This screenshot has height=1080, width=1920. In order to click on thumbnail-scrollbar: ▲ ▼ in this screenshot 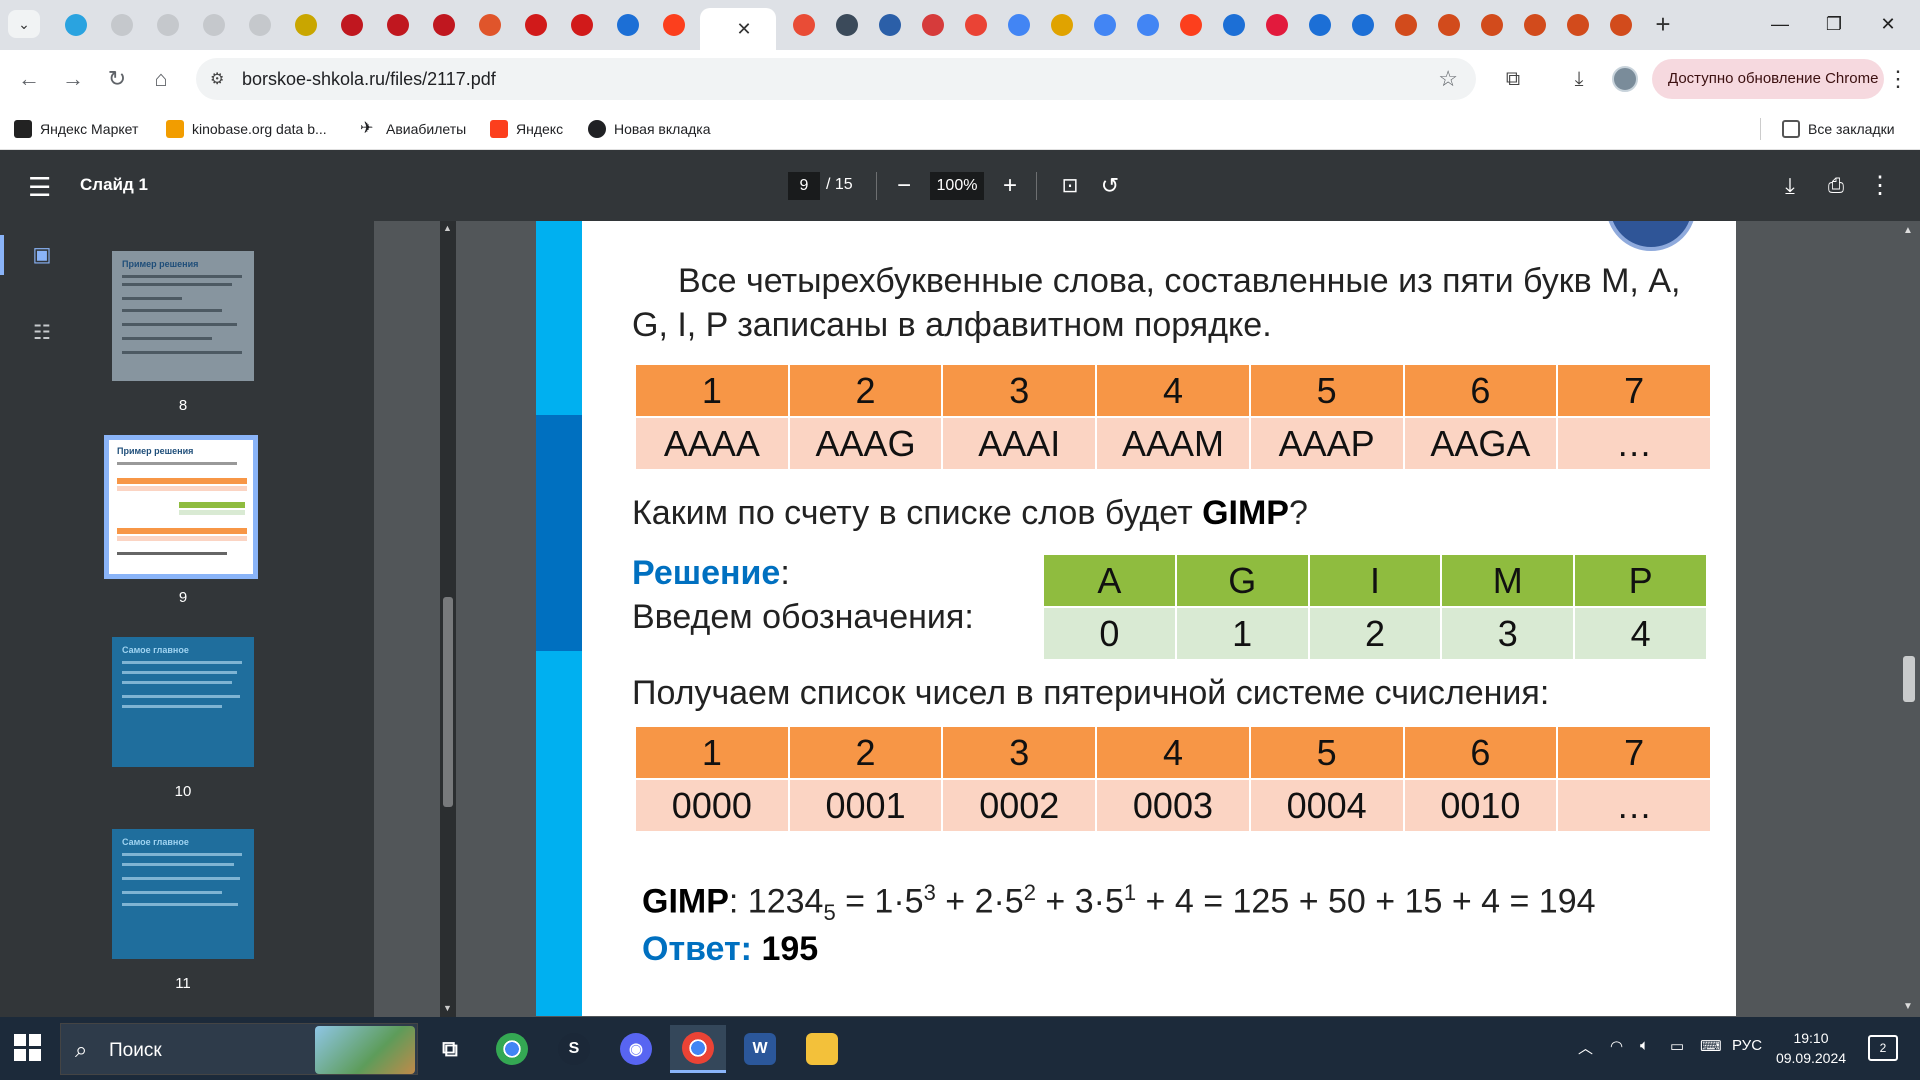, I will do `click(448, 619)`.